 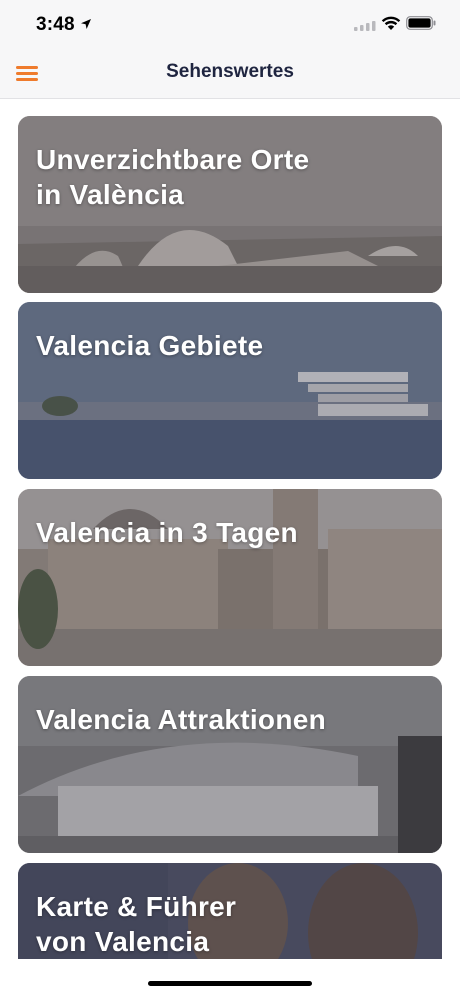 What do you see at coordinates (391, 23) in the screenshot?
I see `wifi-icon` at bounding box center [391, 23].